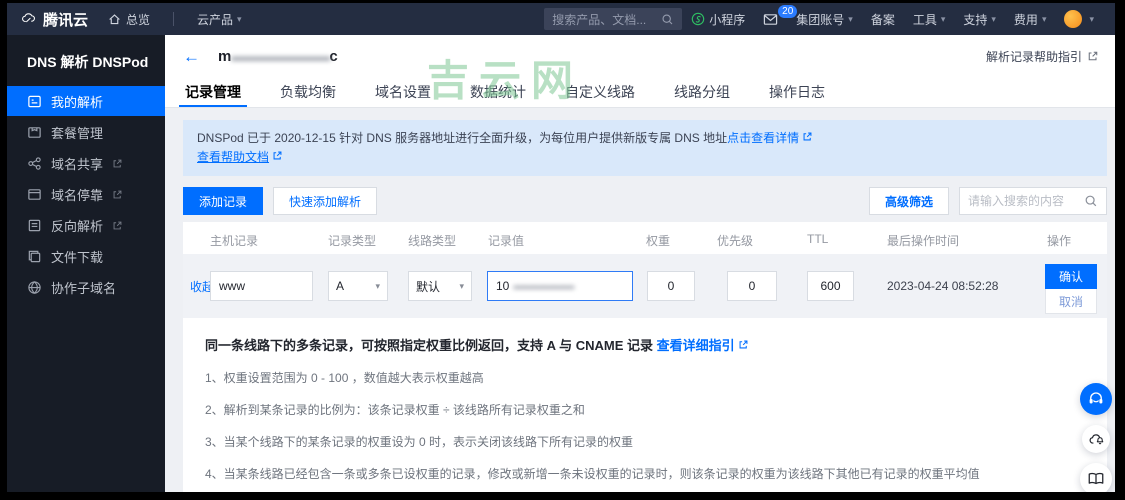  I want to click on weight-input, so click(671, 286).